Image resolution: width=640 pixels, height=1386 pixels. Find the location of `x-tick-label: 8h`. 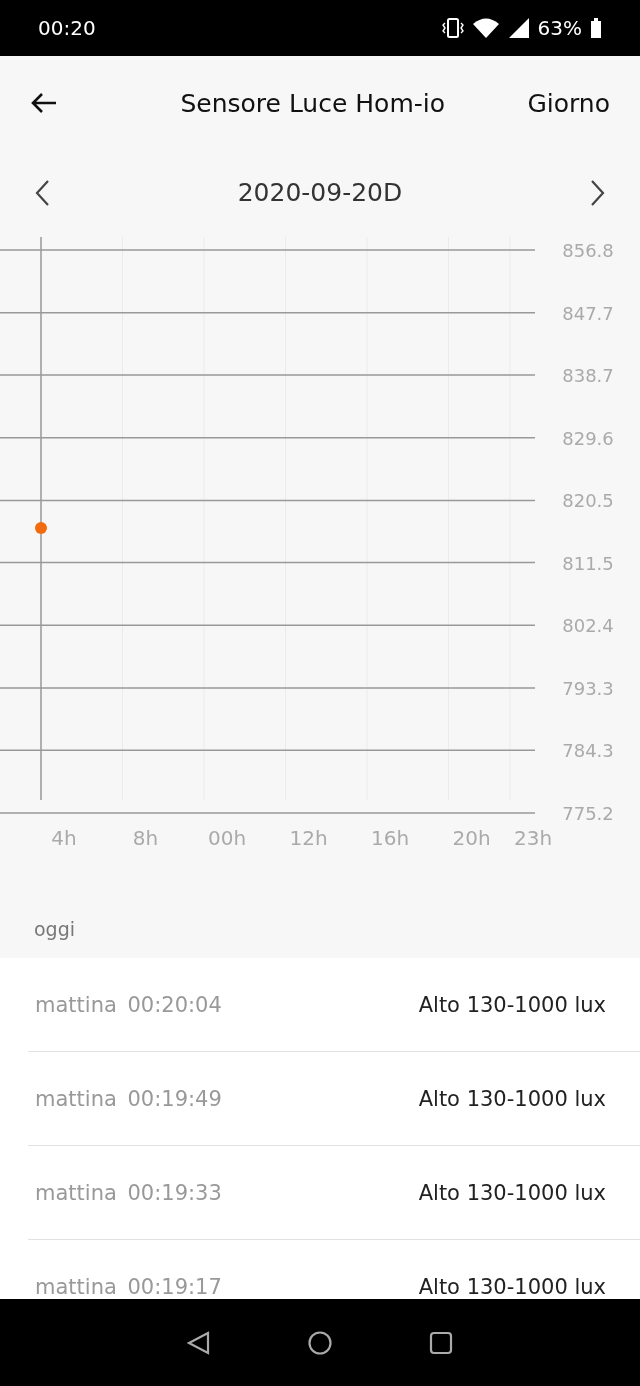

x-tick-label: 8h is located at coordinates (145, 838).